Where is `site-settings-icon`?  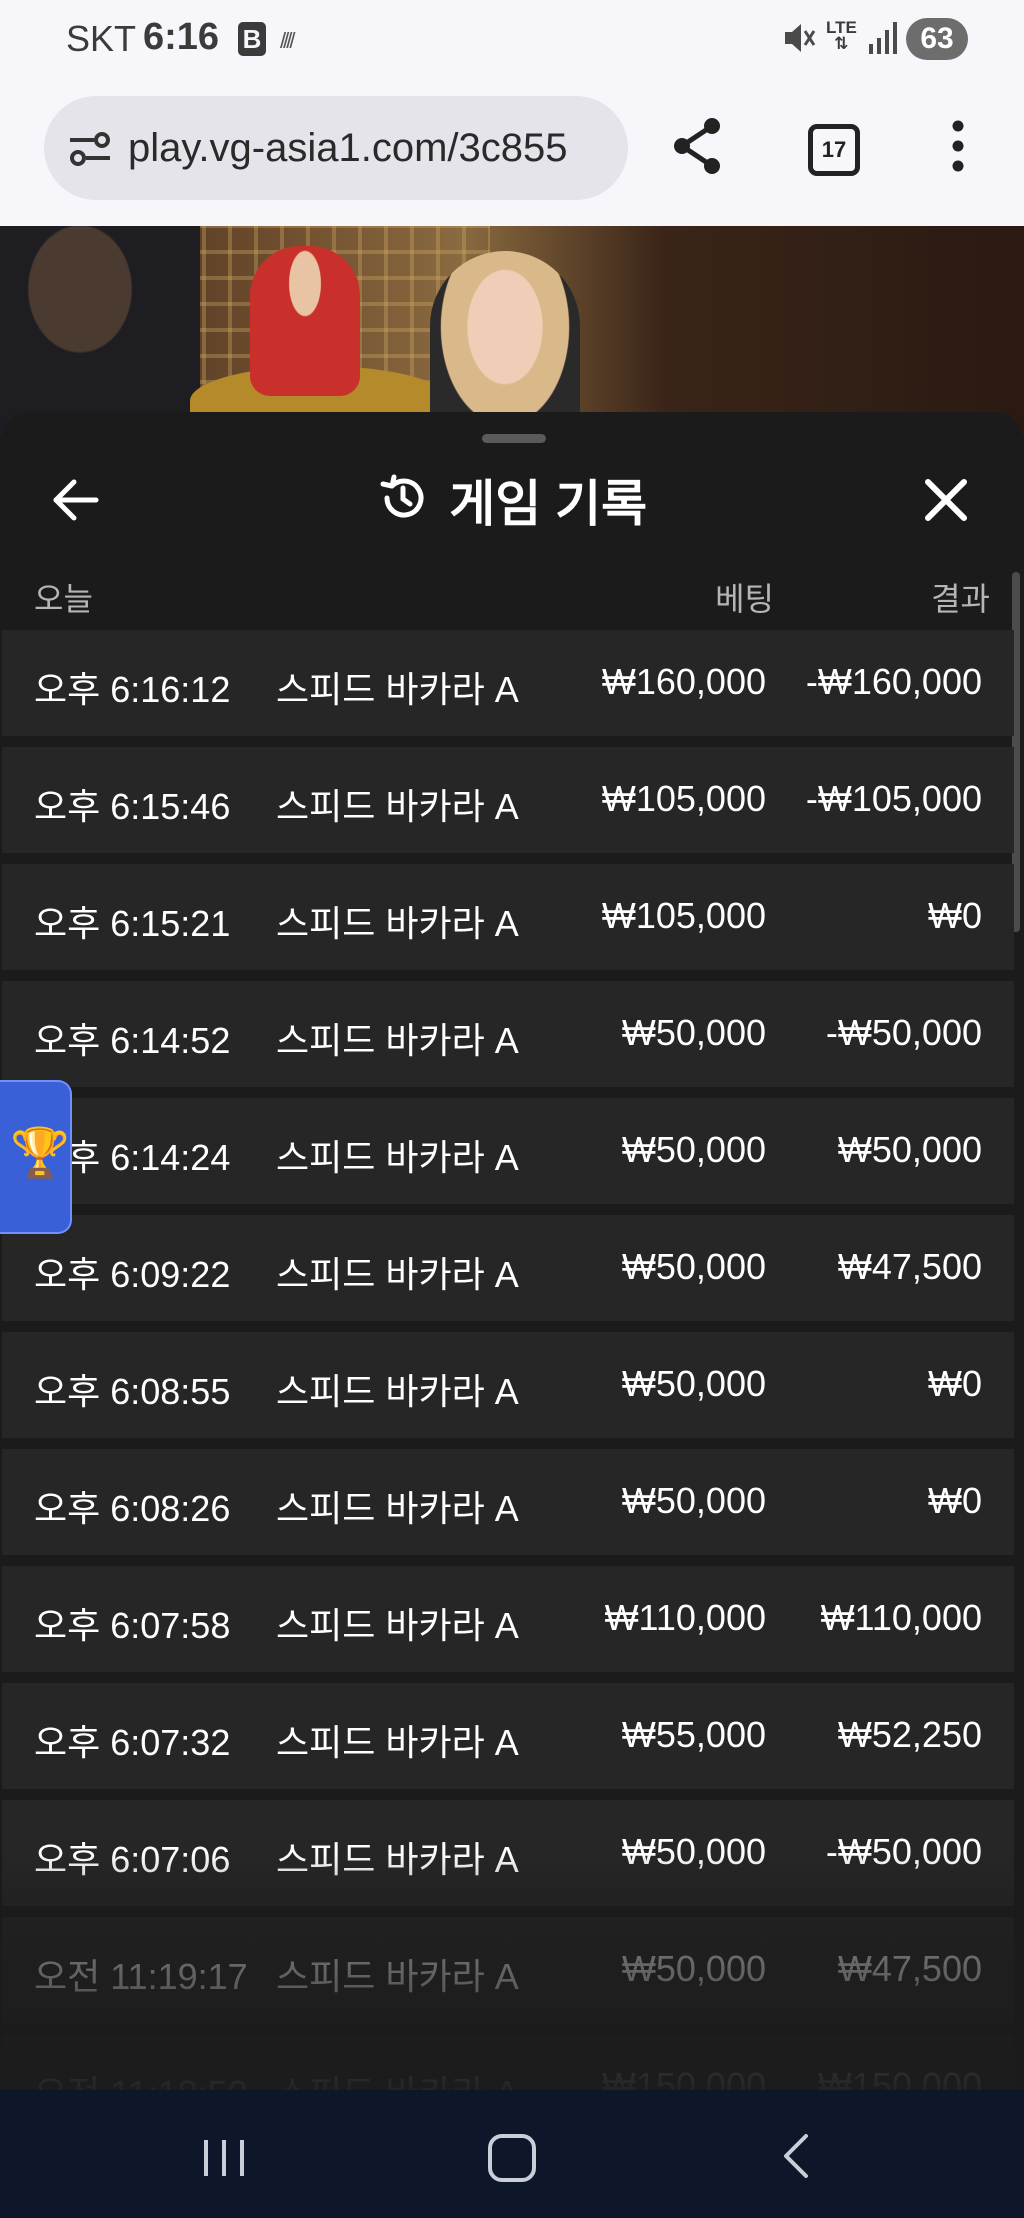
site-settings-icon is located at coordinates (90, 151).